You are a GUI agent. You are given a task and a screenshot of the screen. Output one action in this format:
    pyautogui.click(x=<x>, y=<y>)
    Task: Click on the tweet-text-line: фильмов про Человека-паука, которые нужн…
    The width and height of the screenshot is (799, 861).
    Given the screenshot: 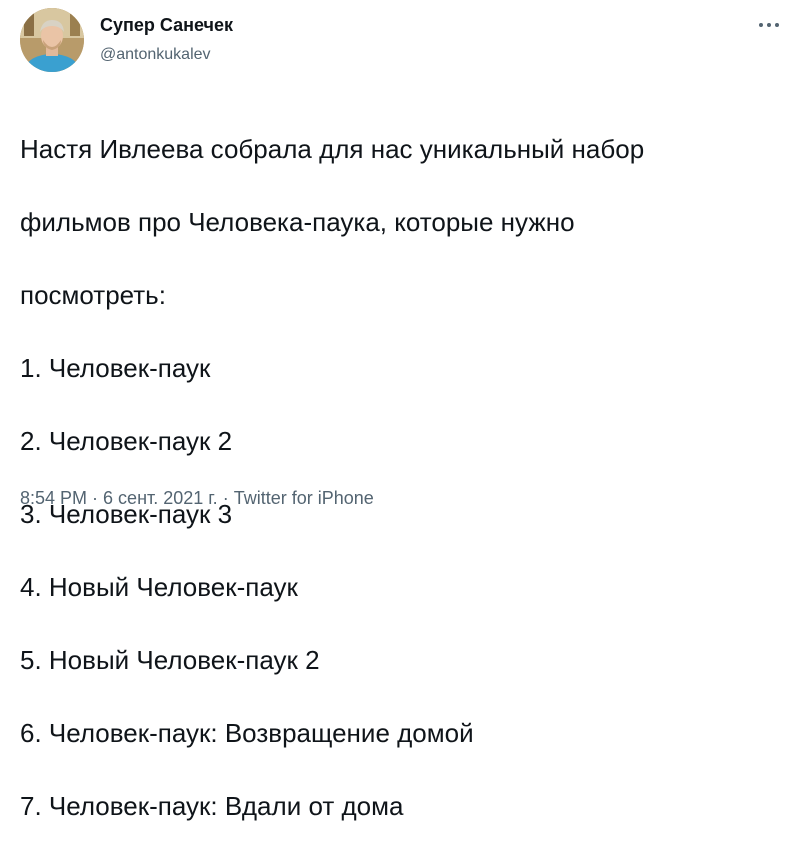 What is the action you would take?
    pyautogui.click(x=297, y=221)
    